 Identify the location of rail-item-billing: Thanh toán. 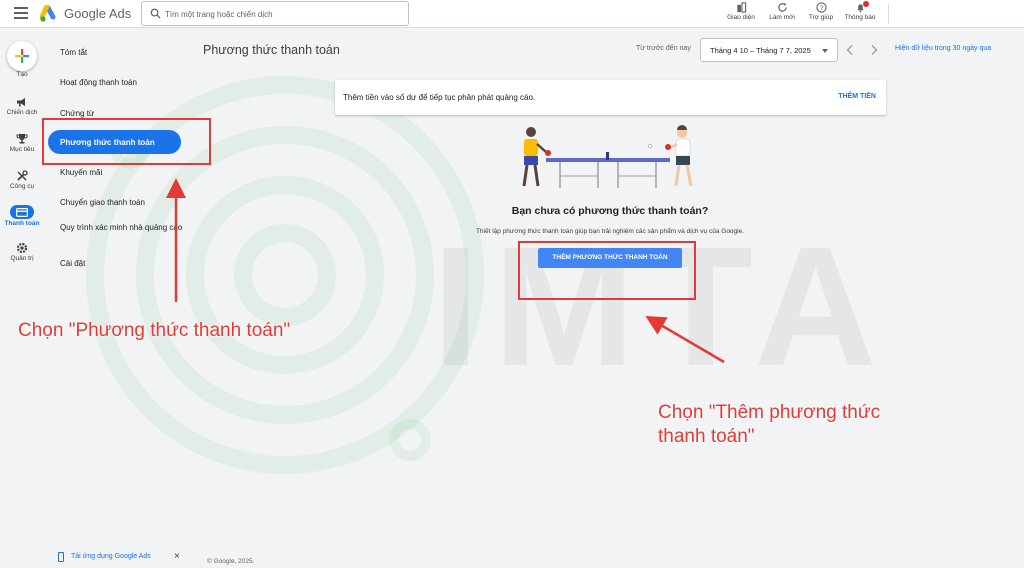
(22, 219).